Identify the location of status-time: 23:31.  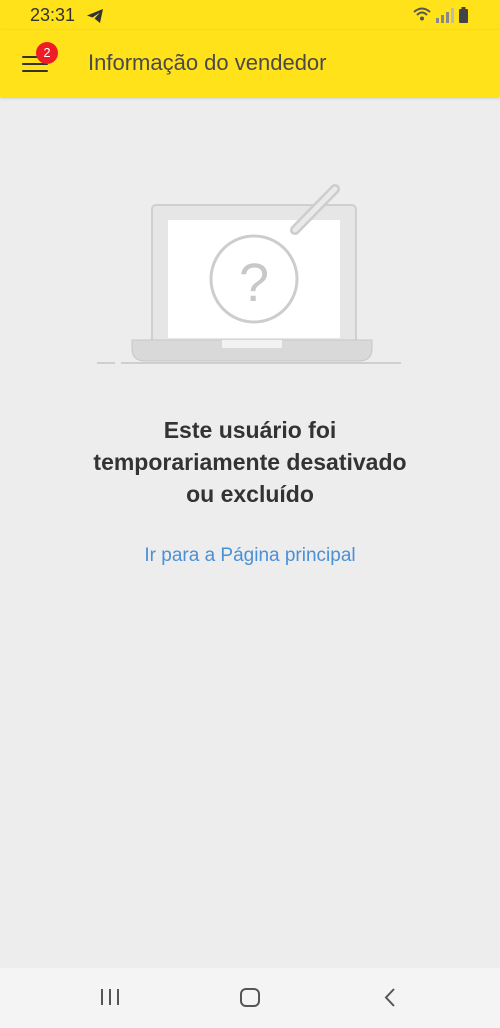
(53, 15).